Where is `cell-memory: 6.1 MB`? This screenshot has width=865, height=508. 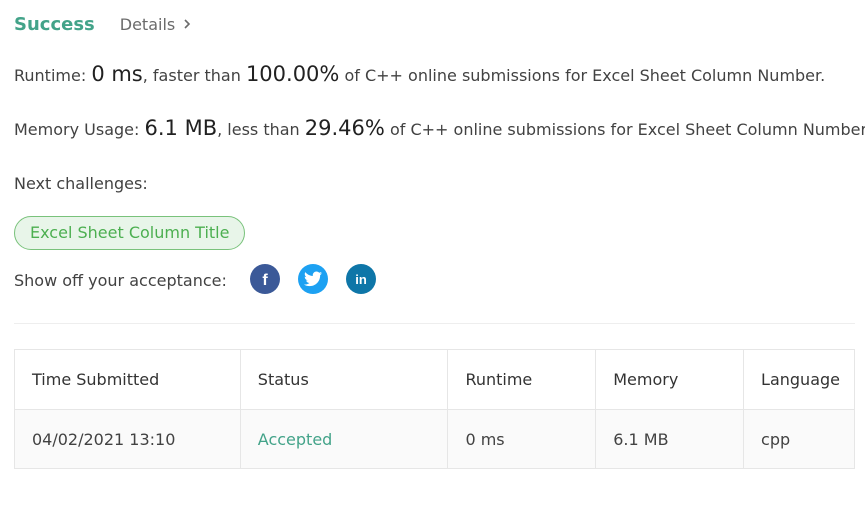 cell-memory: 6.1 MB is located at coordinates (670, 439).